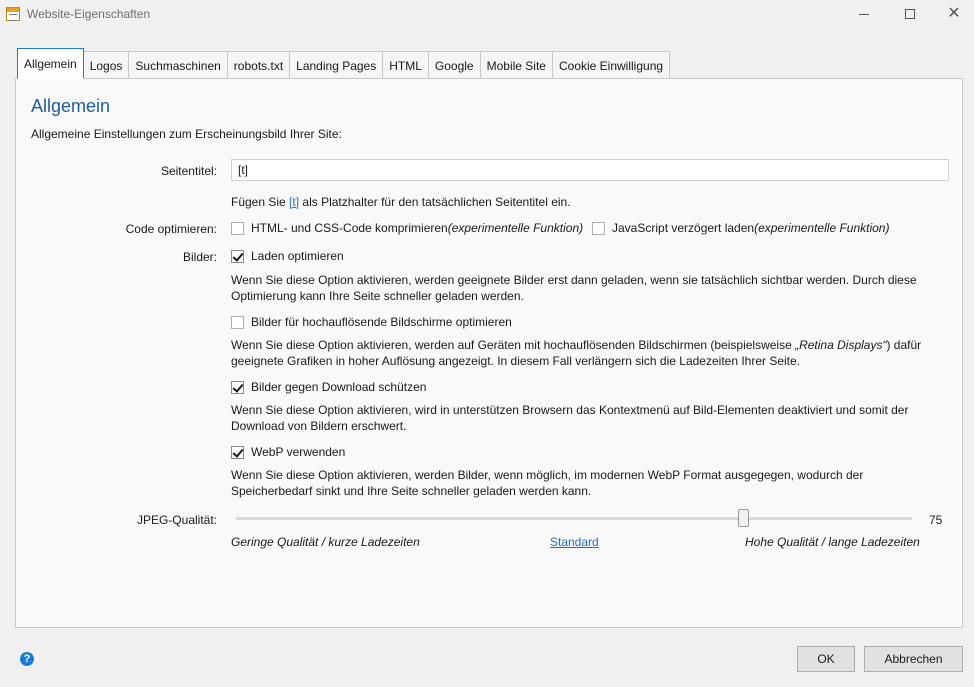  What do you see at coordinates (832, 542) in the screenshot?
I see `jpeg-quality-high-label: Hohe Qualität / lange Ladezeiten` at bounding box center [832, 542].